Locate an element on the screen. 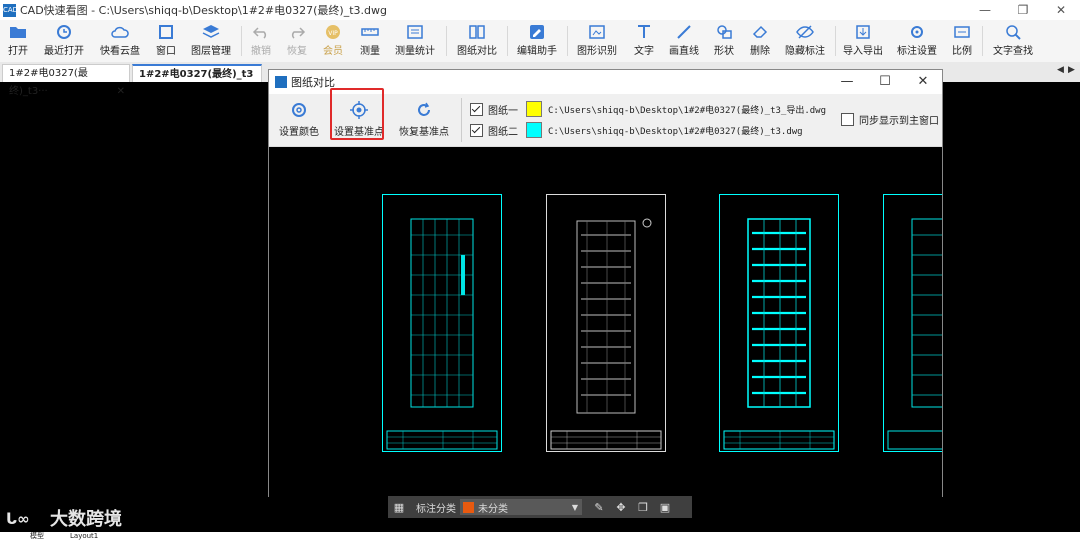 The image size is (1080, 541). compare-label: 图纸对比 is located at coordinates (477, 51).